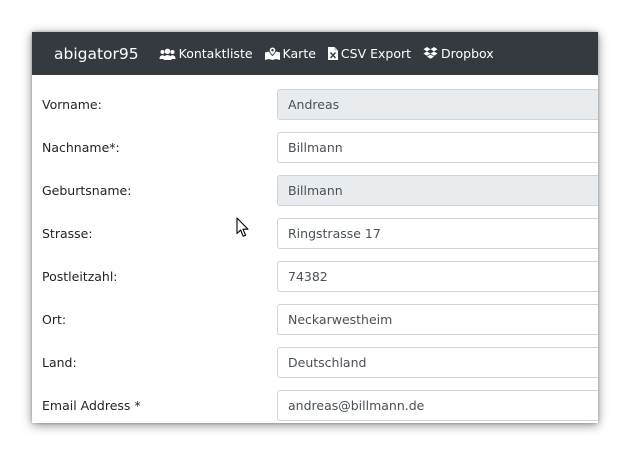 This screenshot has height=456, width=630. I want to click on form-row-strasse: Strasse:, so click(315, 233).